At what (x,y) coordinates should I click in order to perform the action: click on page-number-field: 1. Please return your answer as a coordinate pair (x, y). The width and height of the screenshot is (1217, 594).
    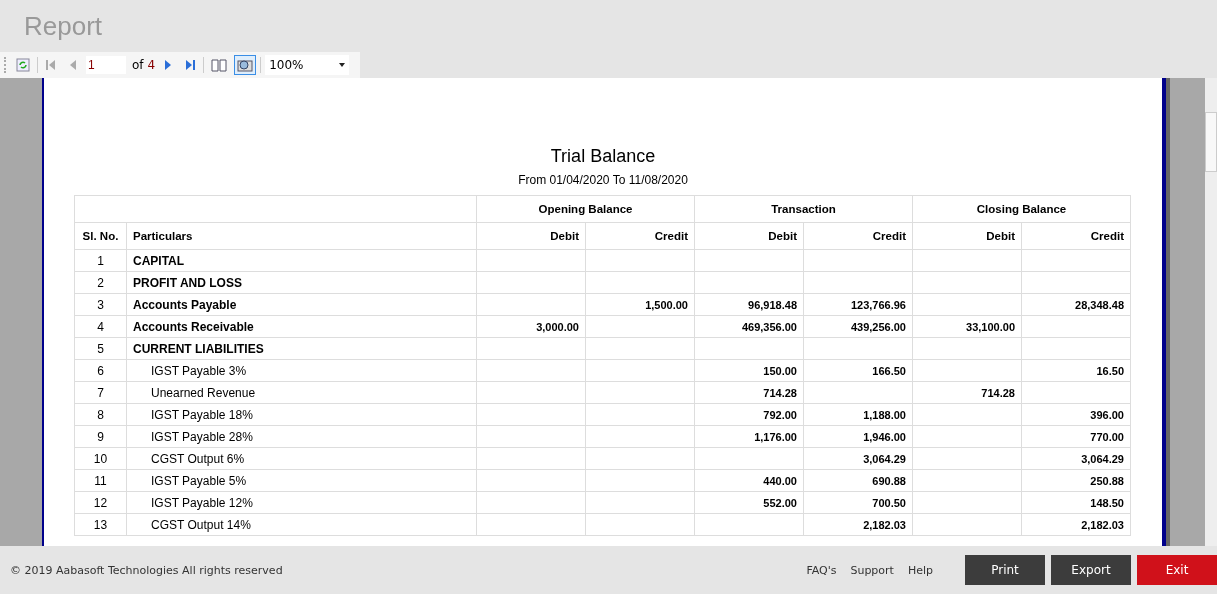
    Looking at the image, I should click on (106, 65).